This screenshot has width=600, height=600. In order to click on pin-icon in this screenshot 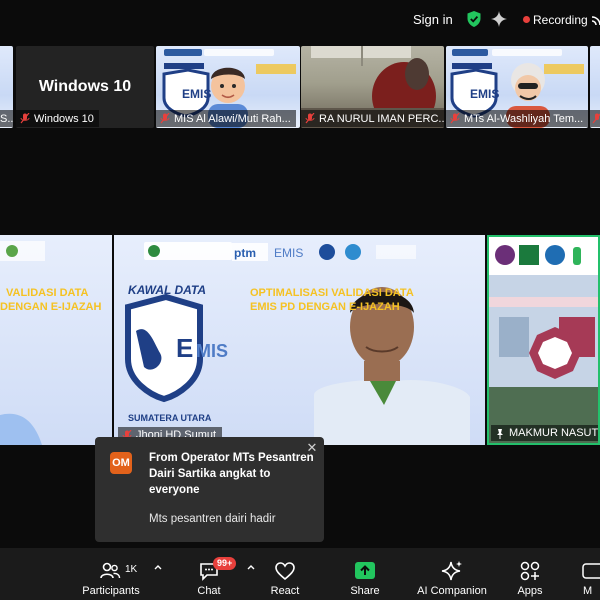, I will do `click(500, 433)`.